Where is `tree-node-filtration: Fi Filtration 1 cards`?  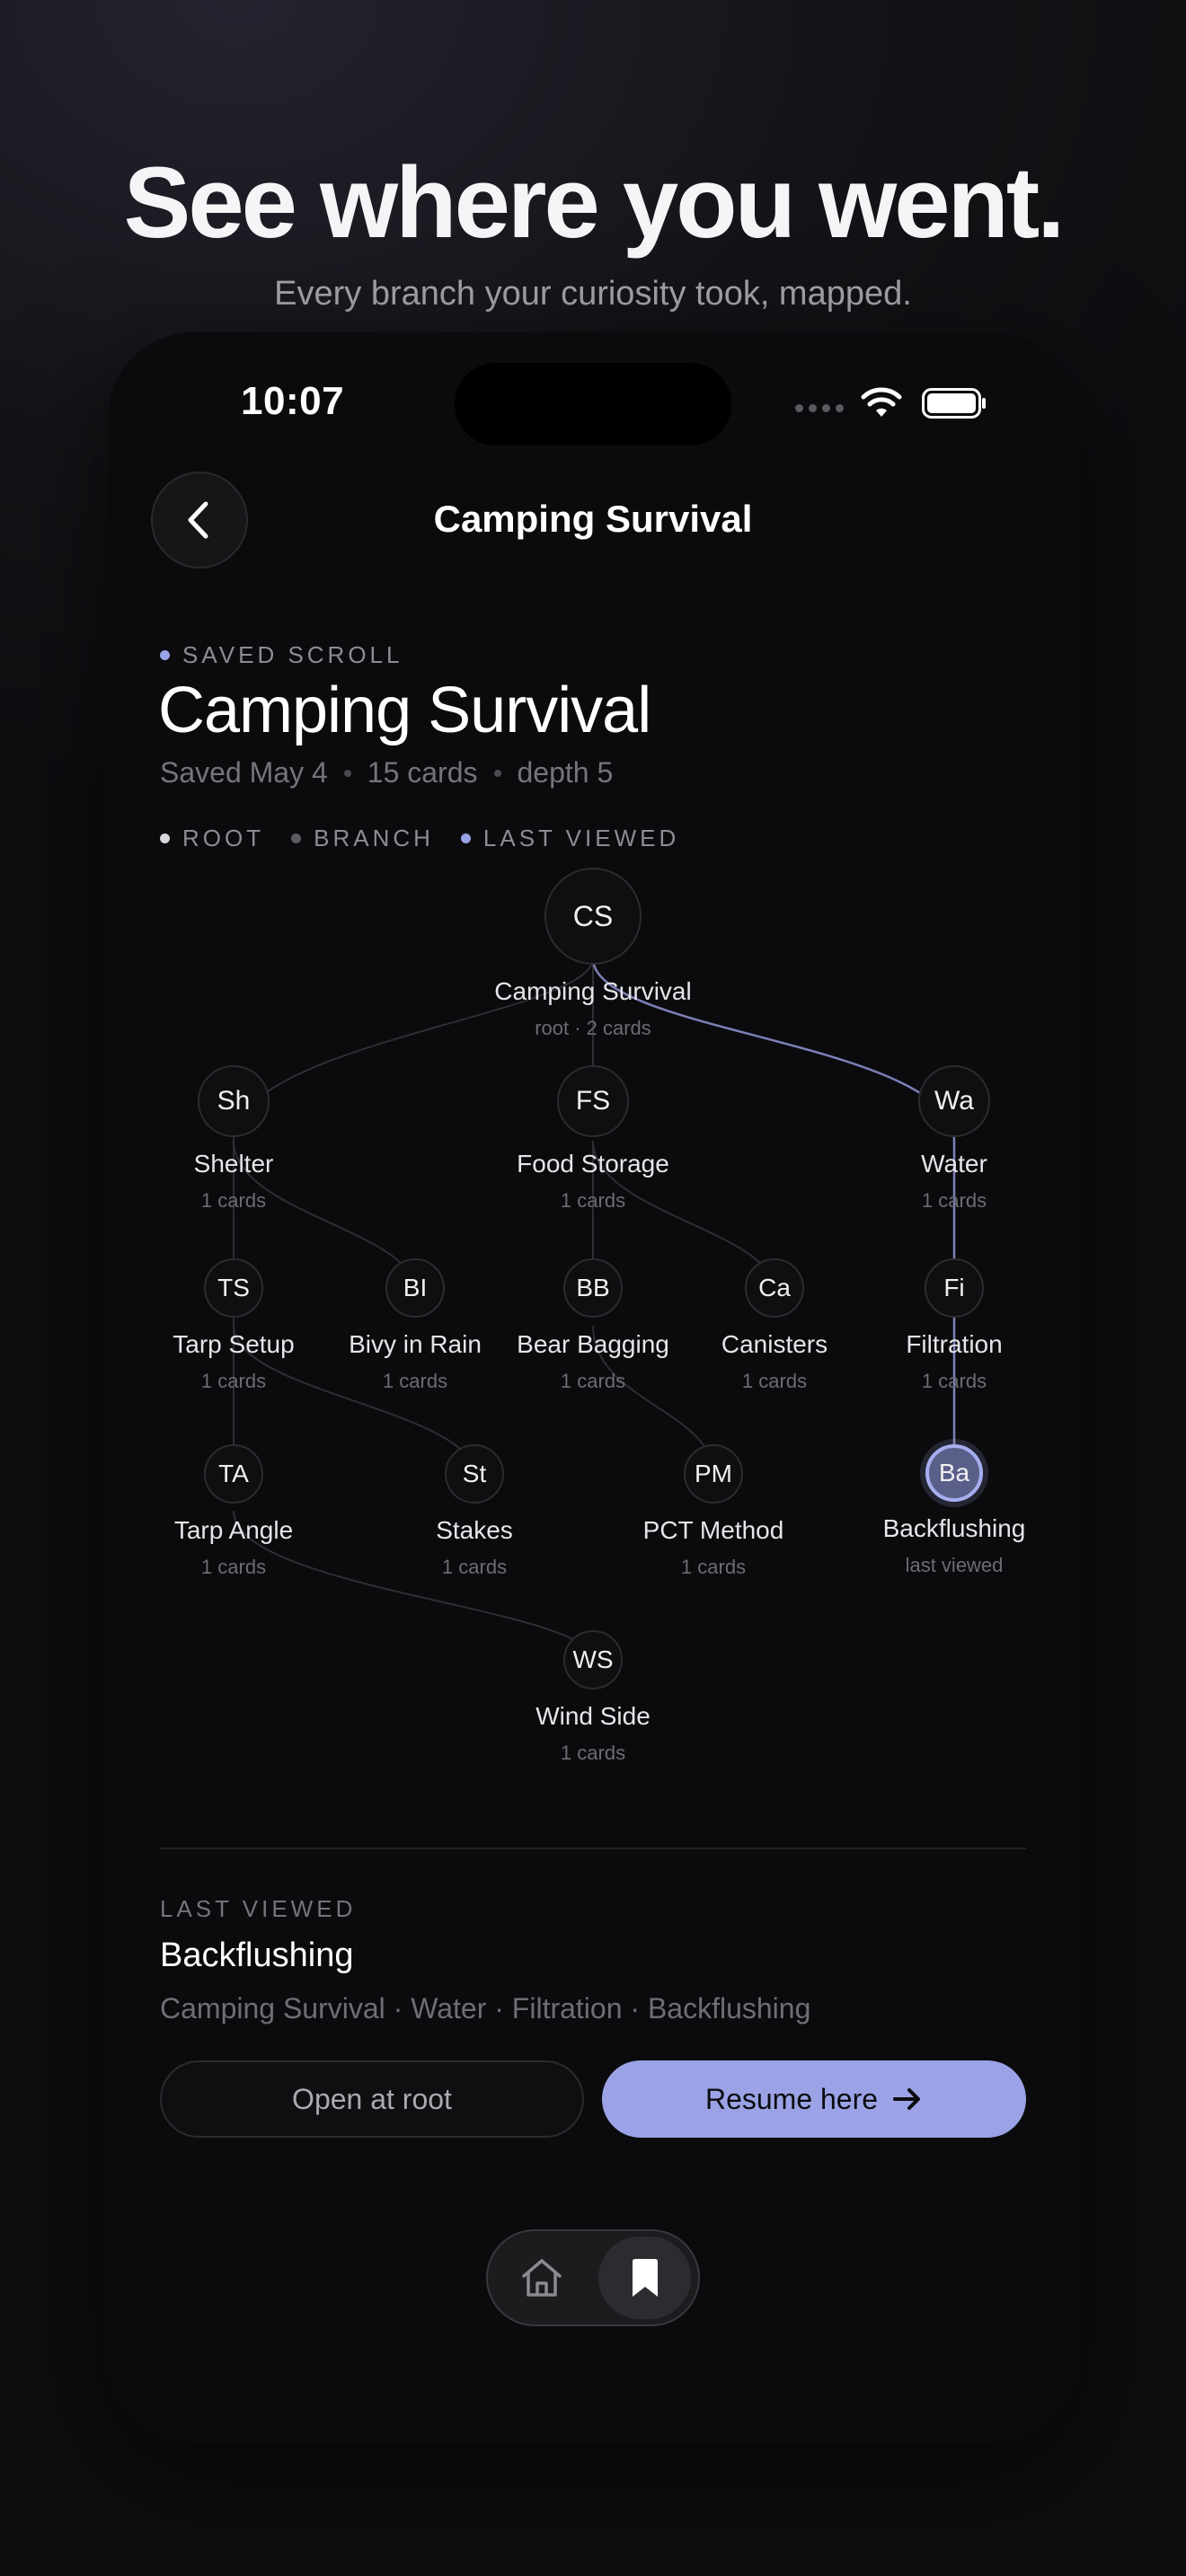 tree-node-filtration: Fi Filtration 1 cards is located at coordinates (954, 1325).